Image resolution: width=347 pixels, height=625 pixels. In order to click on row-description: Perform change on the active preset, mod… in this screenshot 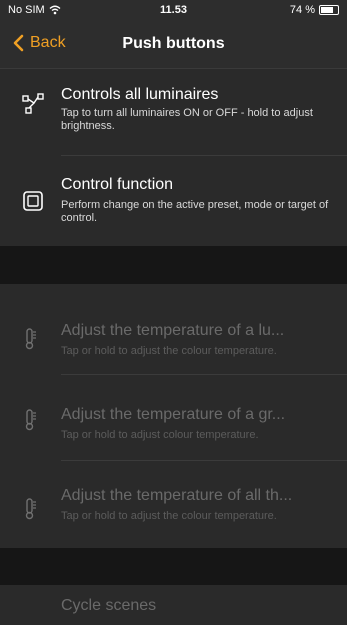, I will do `click(195, 211)`.